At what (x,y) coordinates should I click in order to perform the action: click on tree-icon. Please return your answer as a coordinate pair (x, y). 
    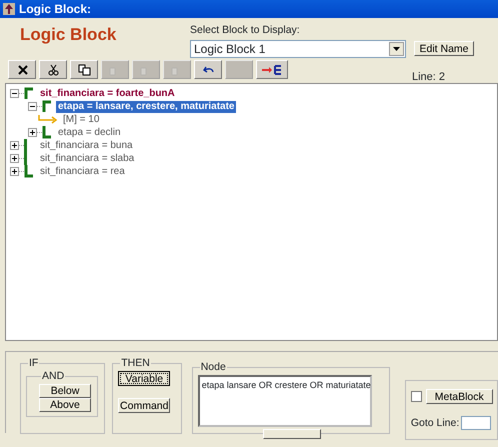
    Looking at the image, I should click on (272, 70).